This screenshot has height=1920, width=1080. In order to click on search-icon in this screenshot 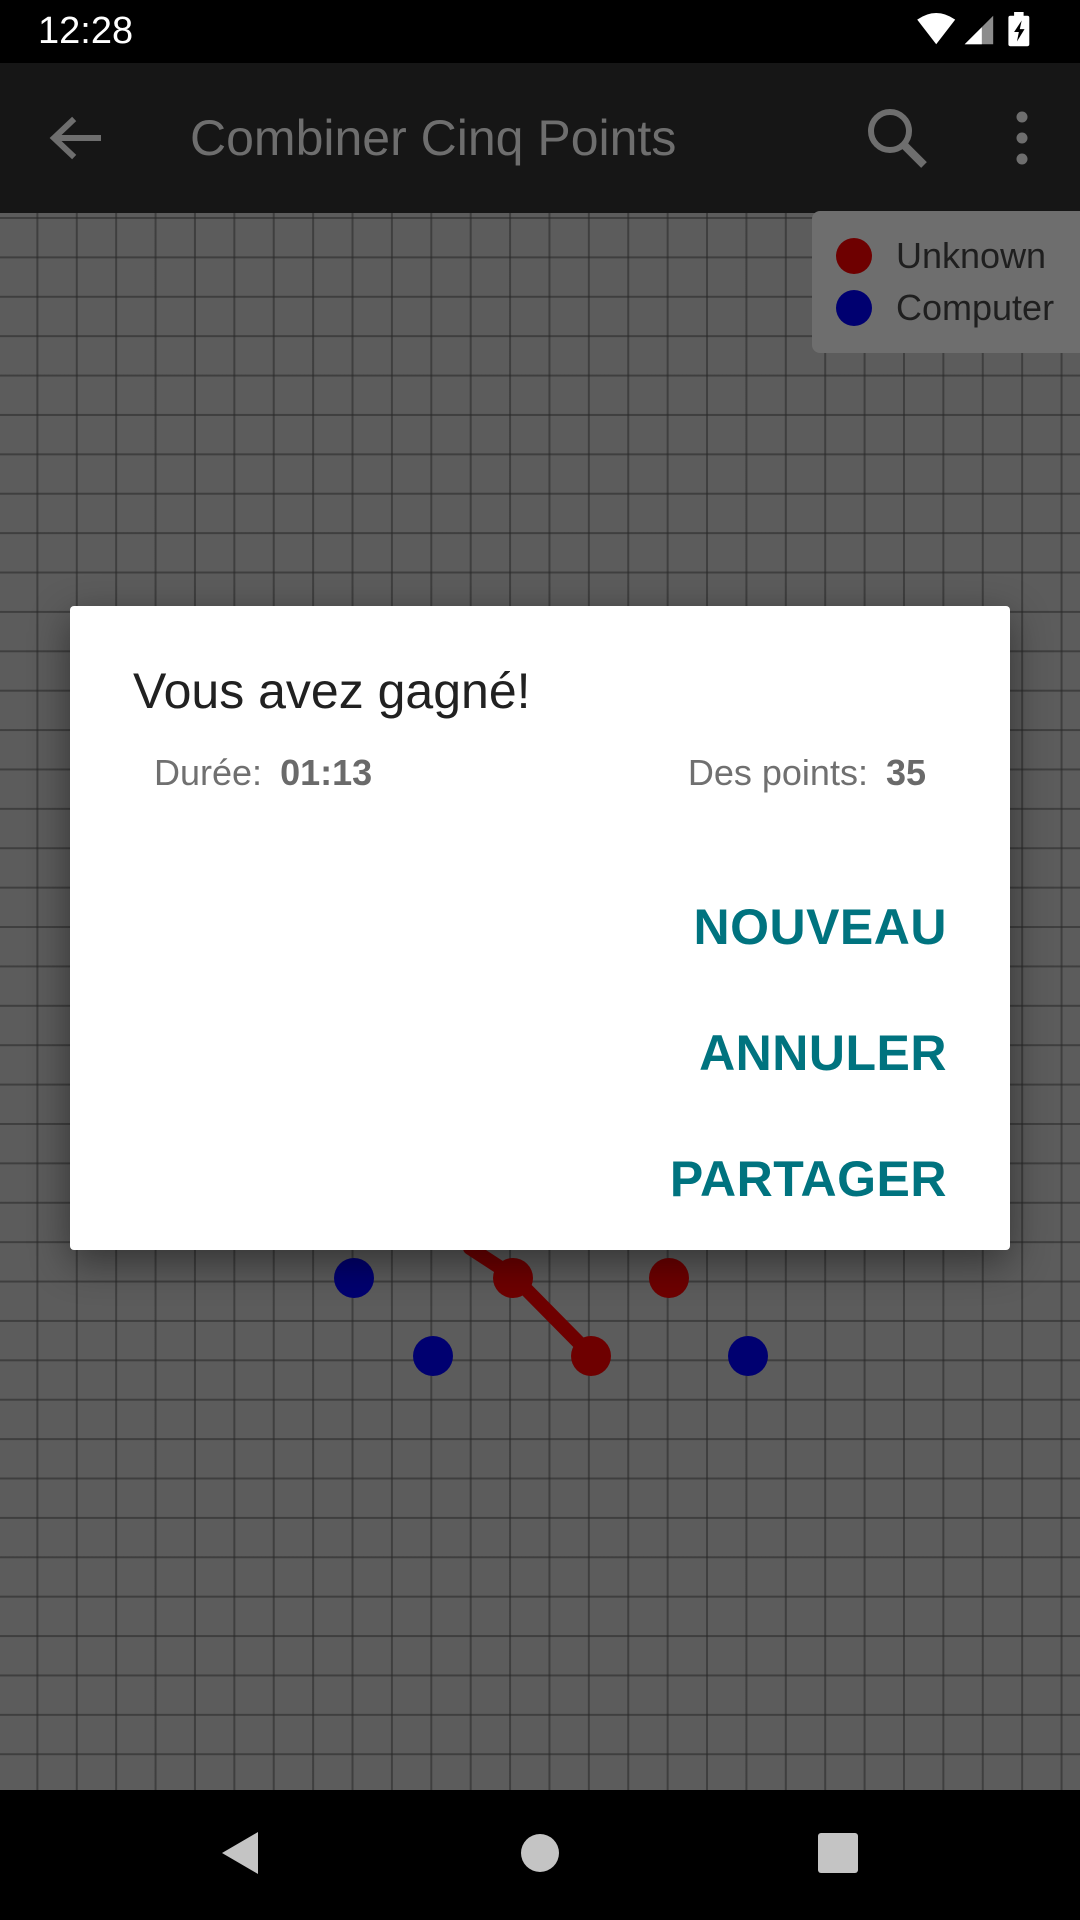, I will do `click(897, 138)`.